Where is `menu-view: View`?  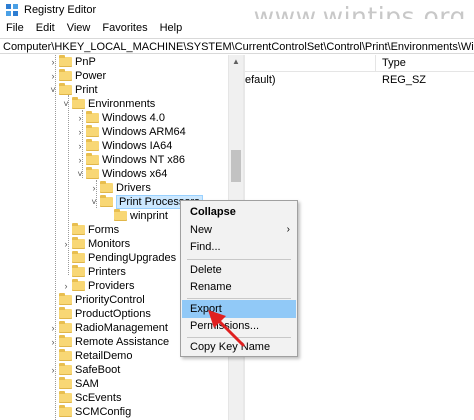 menu-view: View is located at coordinates (79, 28).